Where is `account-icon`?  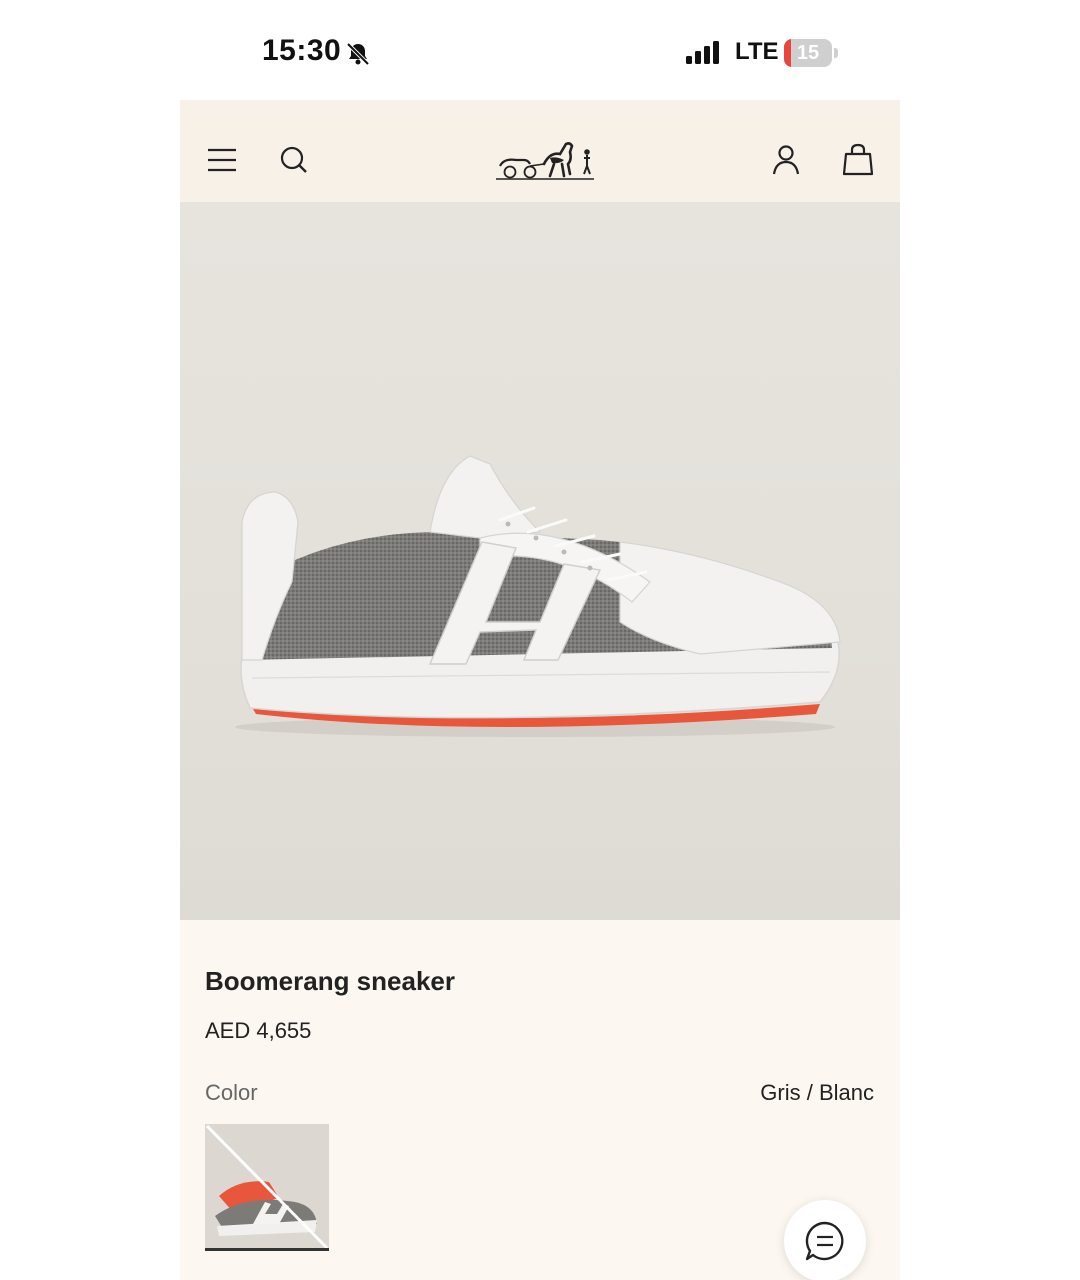 account-icon is located at coordinates (786, 160).